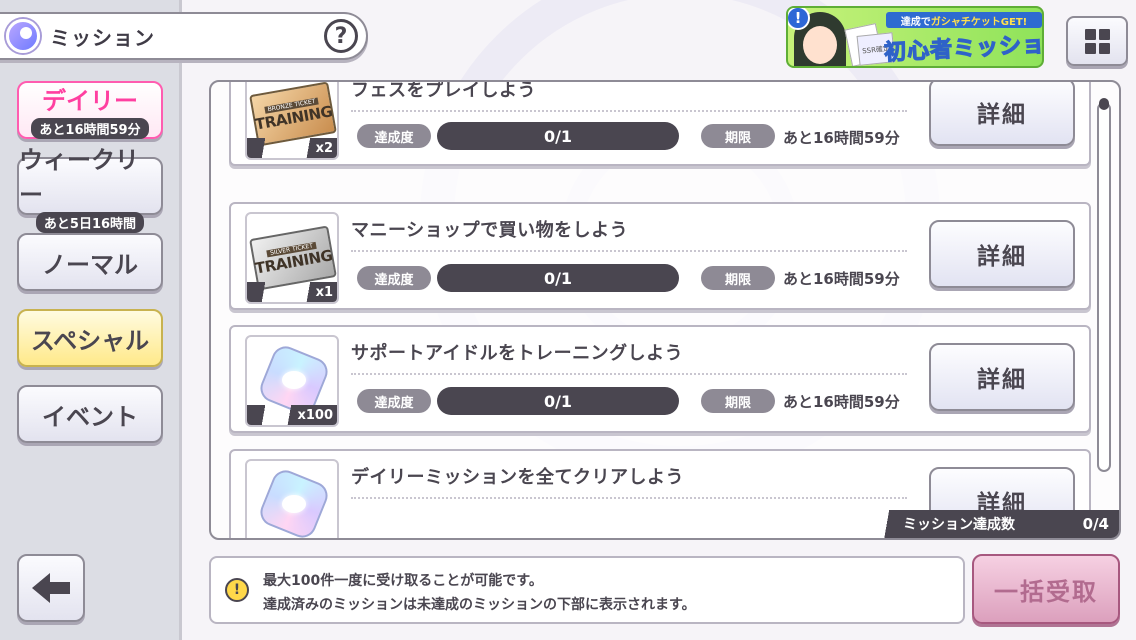 Image resolution: width=1136 pixels, height=640 pixels. Describe the element at coordinates (318, 148) in the screenshot. I see `reward-quantity: x2` at that location.